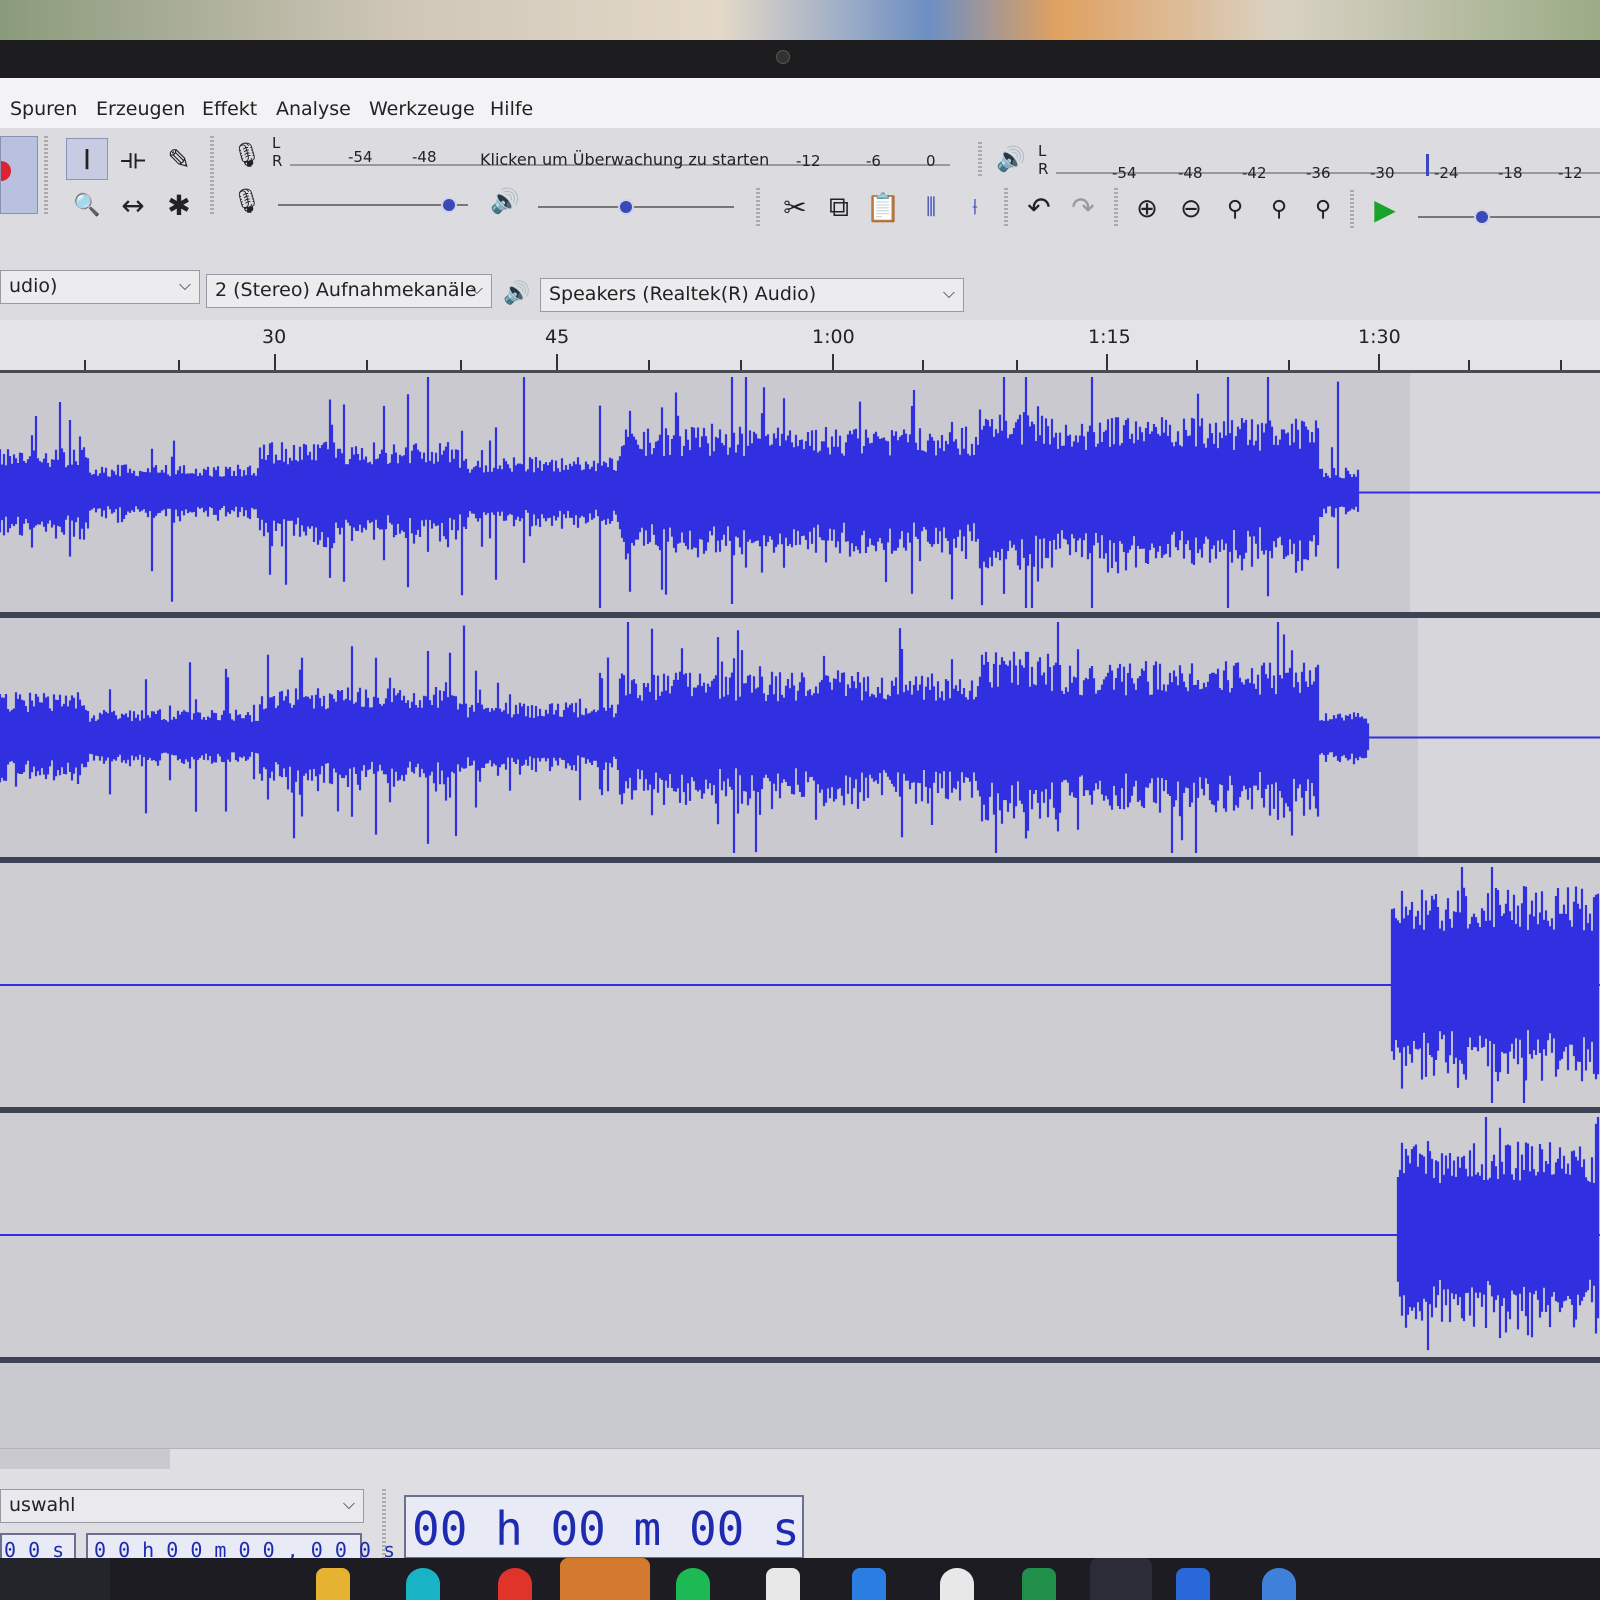 The width and height of the screenshot is (1600, 1600). What do you see at coordinates (1039, 1584) in the screenshot?
I see `excel-icon` at bounding box center [1039, 1584].